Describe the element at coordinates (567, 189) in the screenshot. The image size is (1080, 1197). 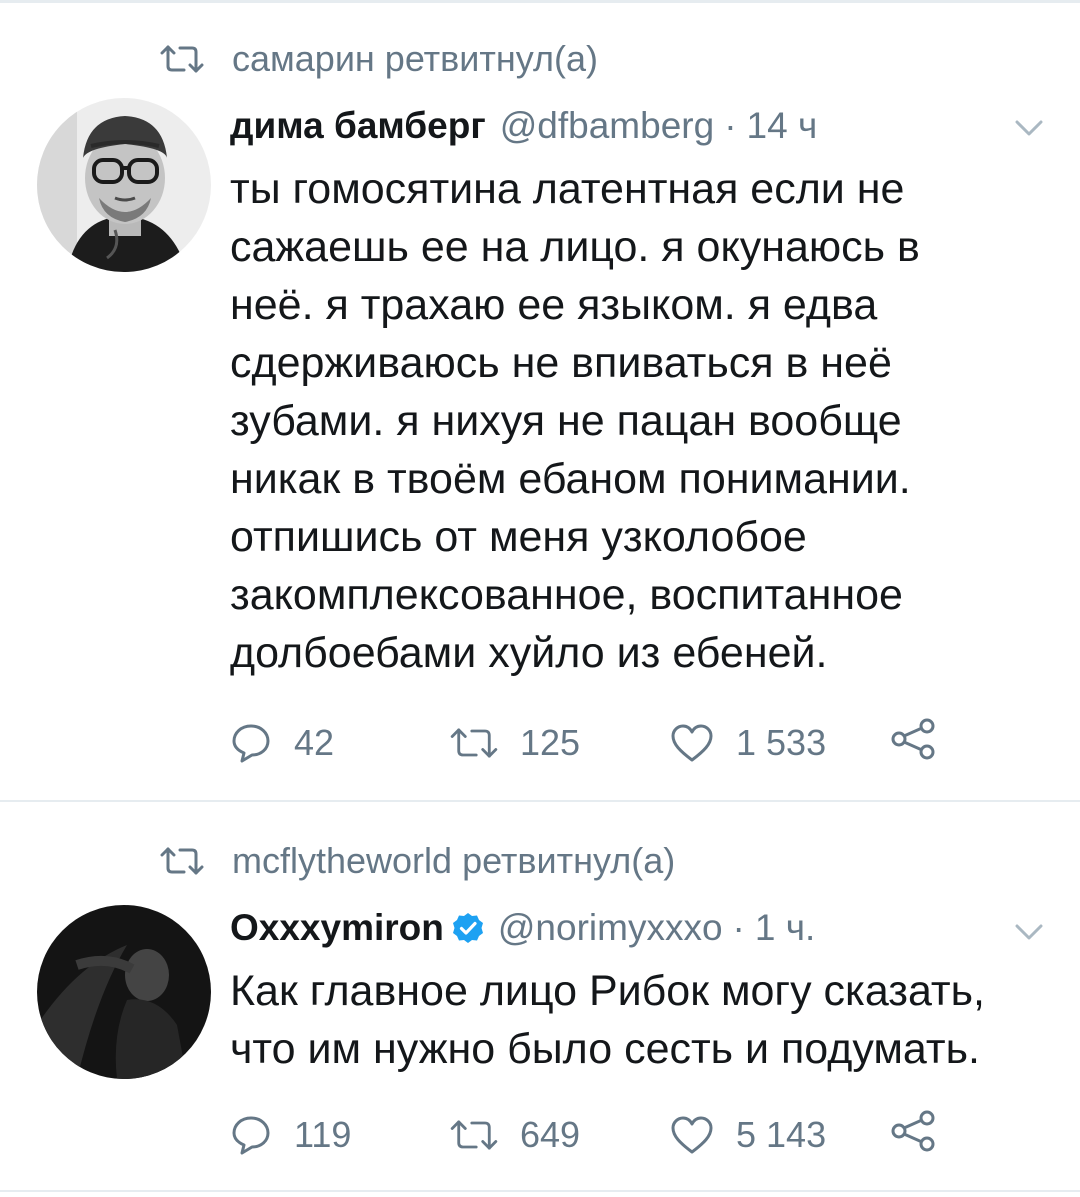
I see `tweet-text-line: ты гомосятина латентная если не` at that location.